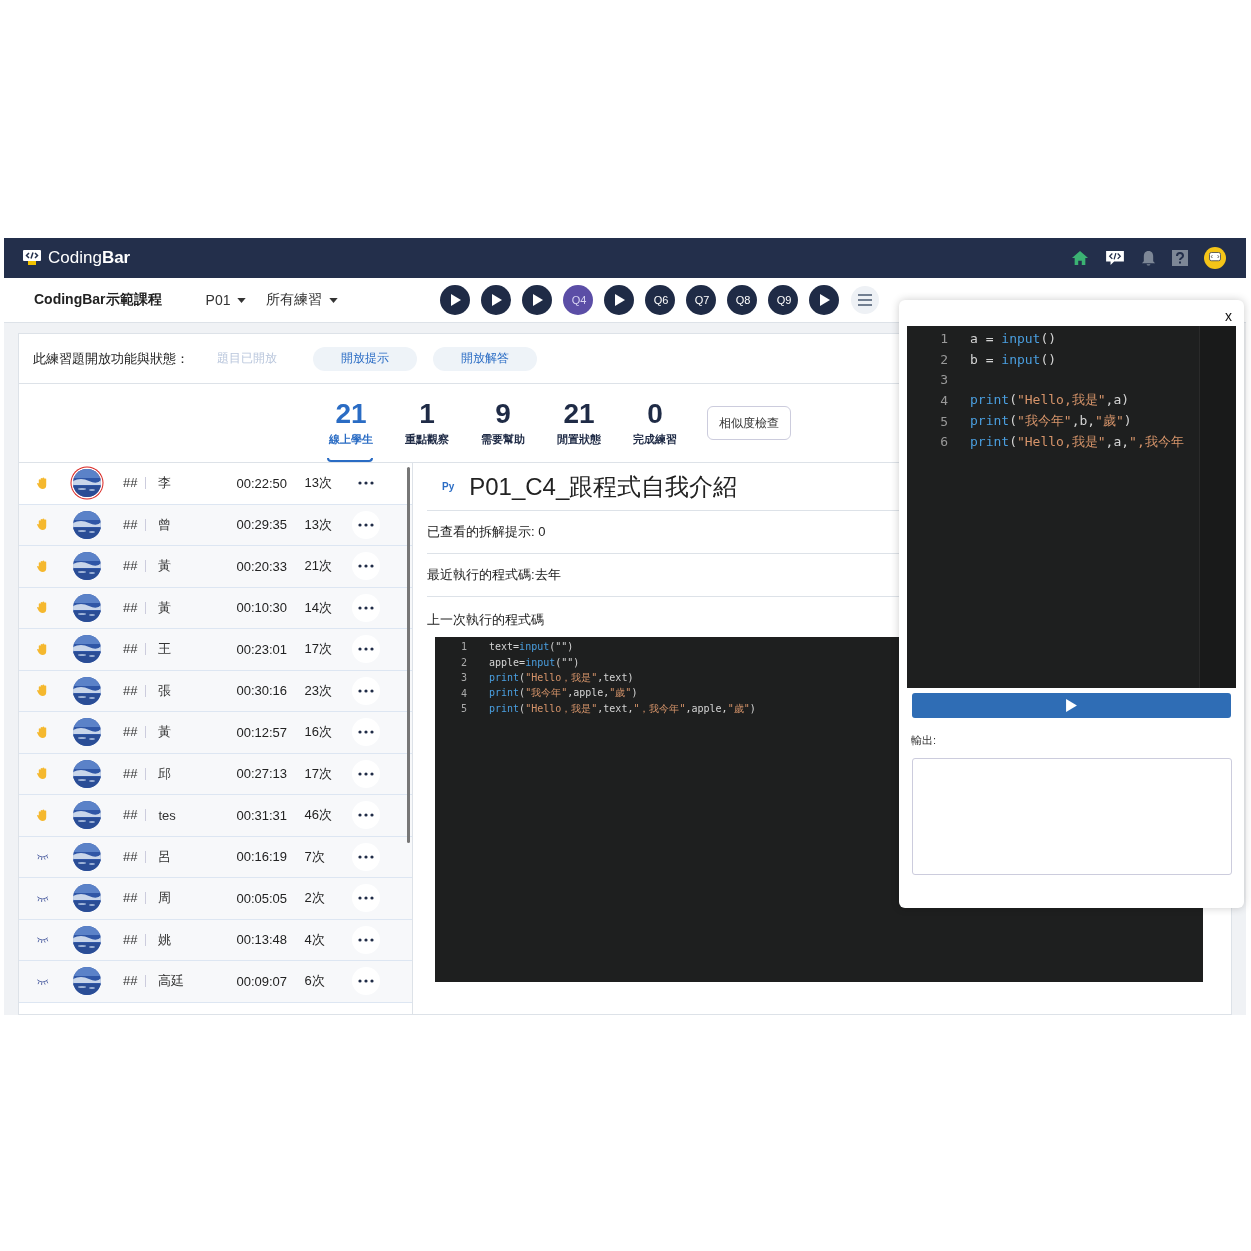  What do you see at coordinates (531, 647) in the screenshot?
I see `code-line: text=input("")` at bounding box center [531, 647].